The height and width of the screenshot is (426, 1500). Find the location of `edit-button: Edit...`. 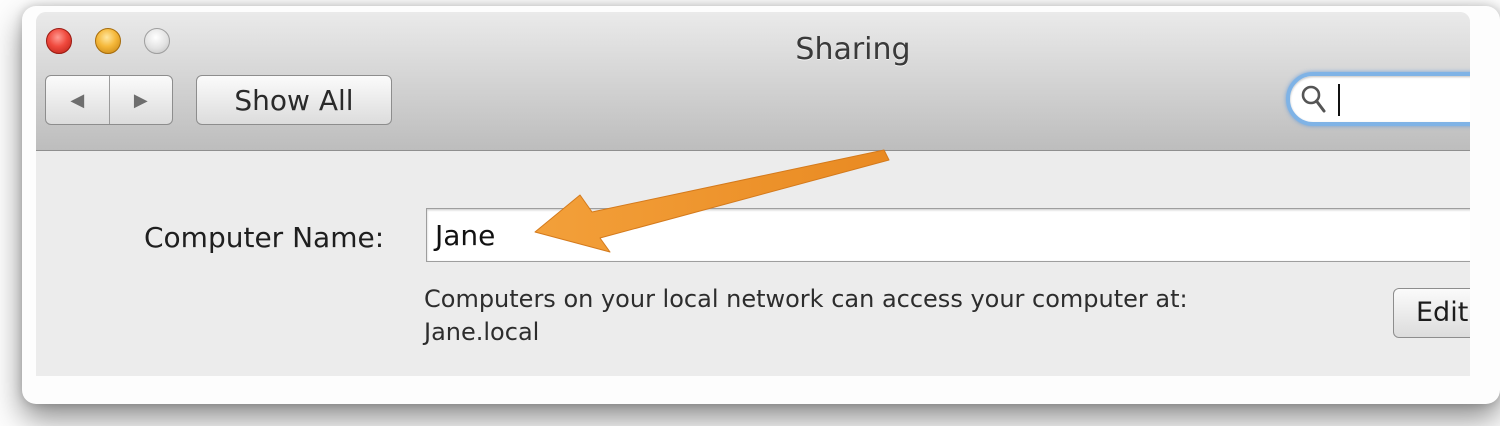

edit-button: Edit... is located at coordinates (1431, 313).